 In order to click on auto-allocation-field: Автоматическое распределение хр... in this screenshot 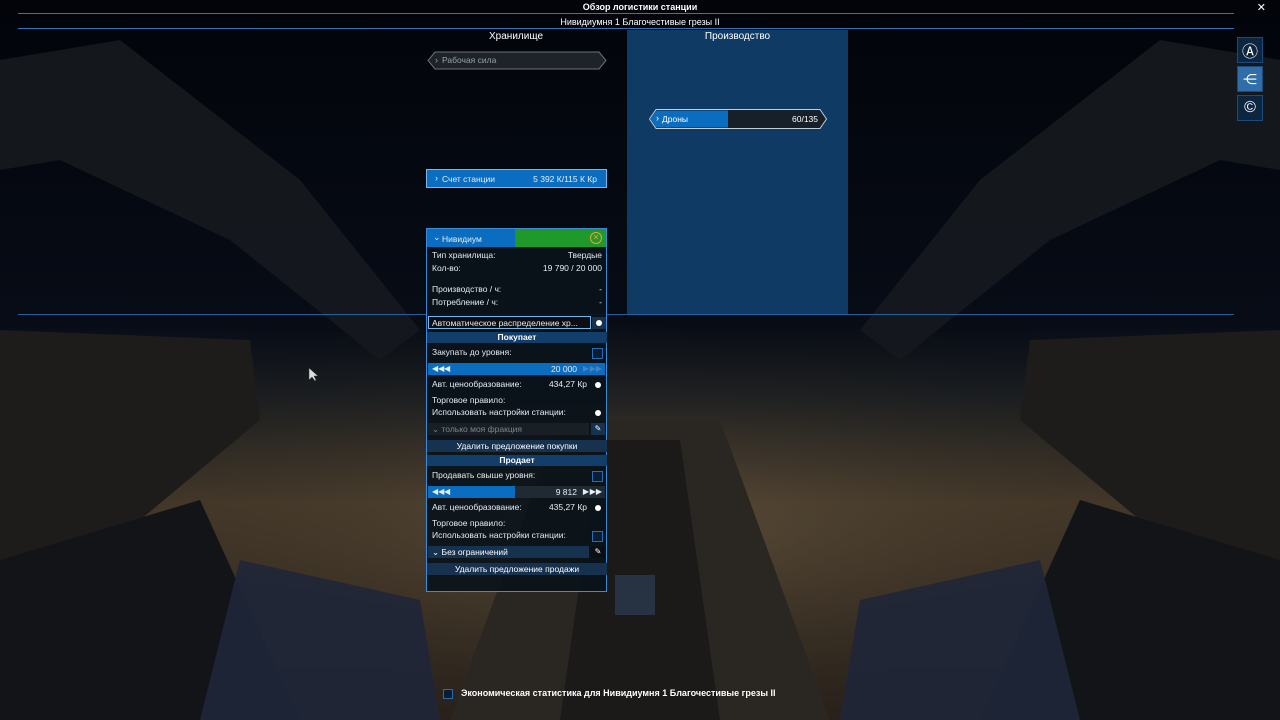, I will do `click(509, 322)`.